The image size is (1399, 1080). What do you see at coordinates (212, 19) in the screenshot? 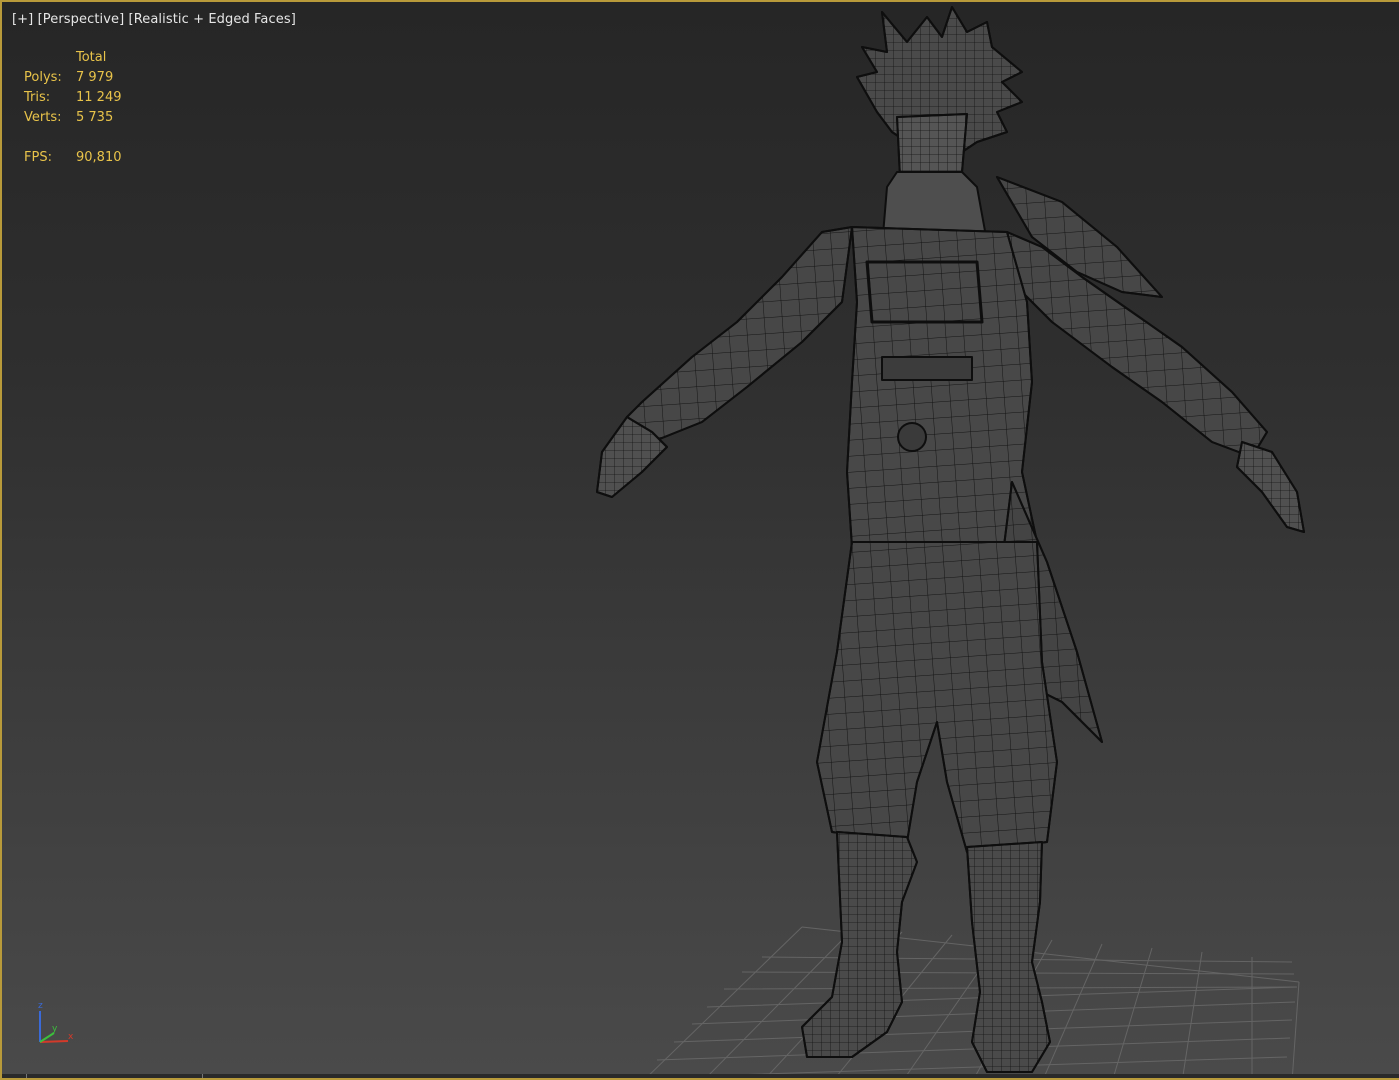
I see `viewport-shading-menu: [Realistic + Edged Faces]` at bounding box center [212, 19].